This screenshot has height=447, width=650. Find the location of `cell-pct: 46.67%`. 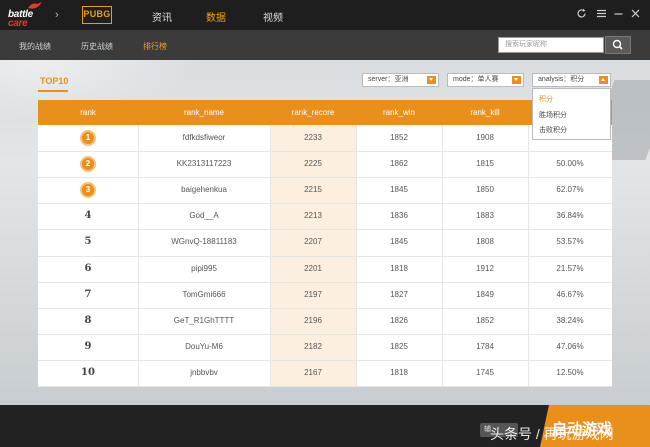

cell-pct: 46.67% is located at coordinates (570, 294).